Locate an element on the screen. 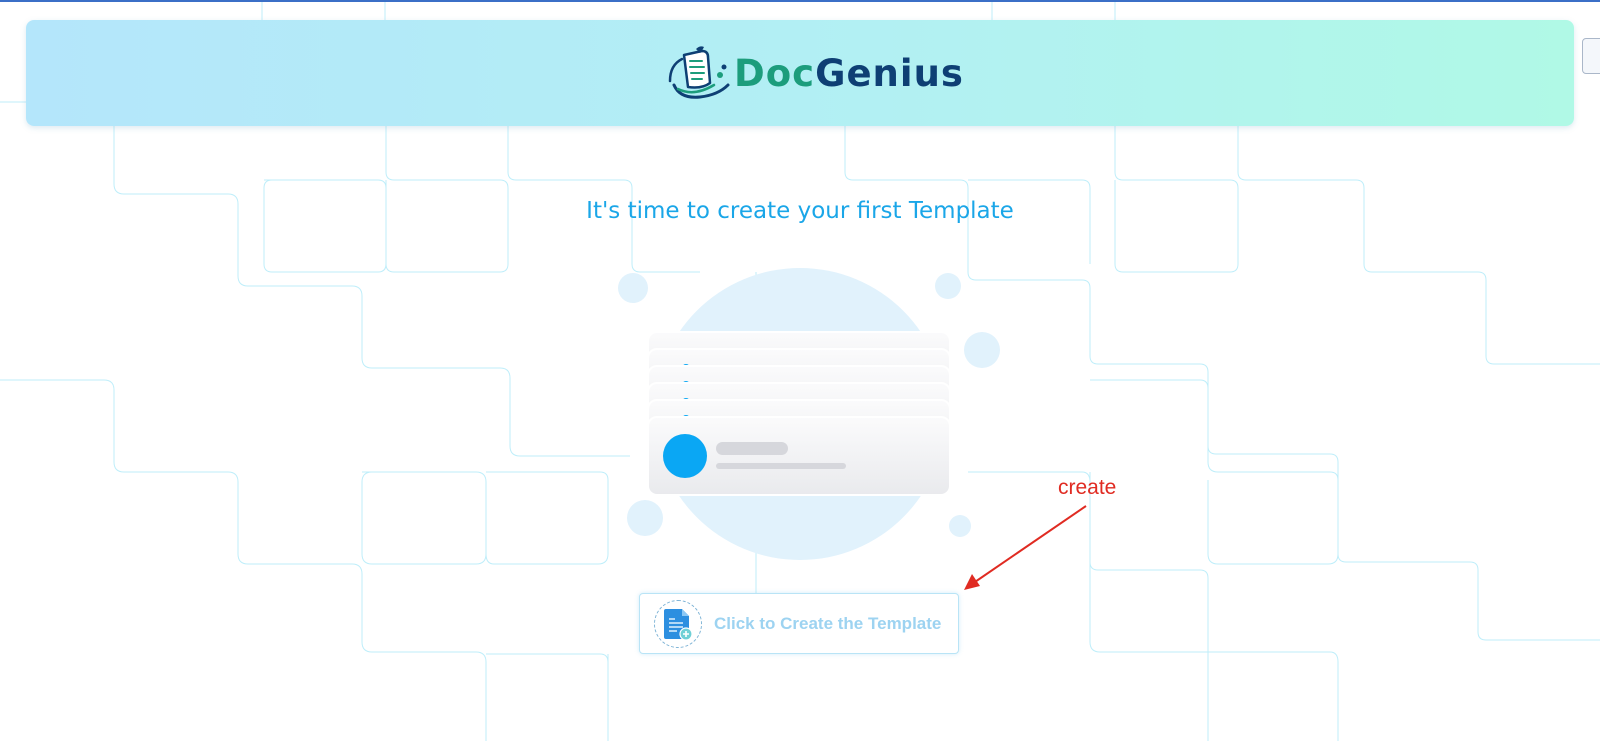 The width and height of the screenshot is (1600, 741). annotation-arrow is located at coordinates (1025, 547).